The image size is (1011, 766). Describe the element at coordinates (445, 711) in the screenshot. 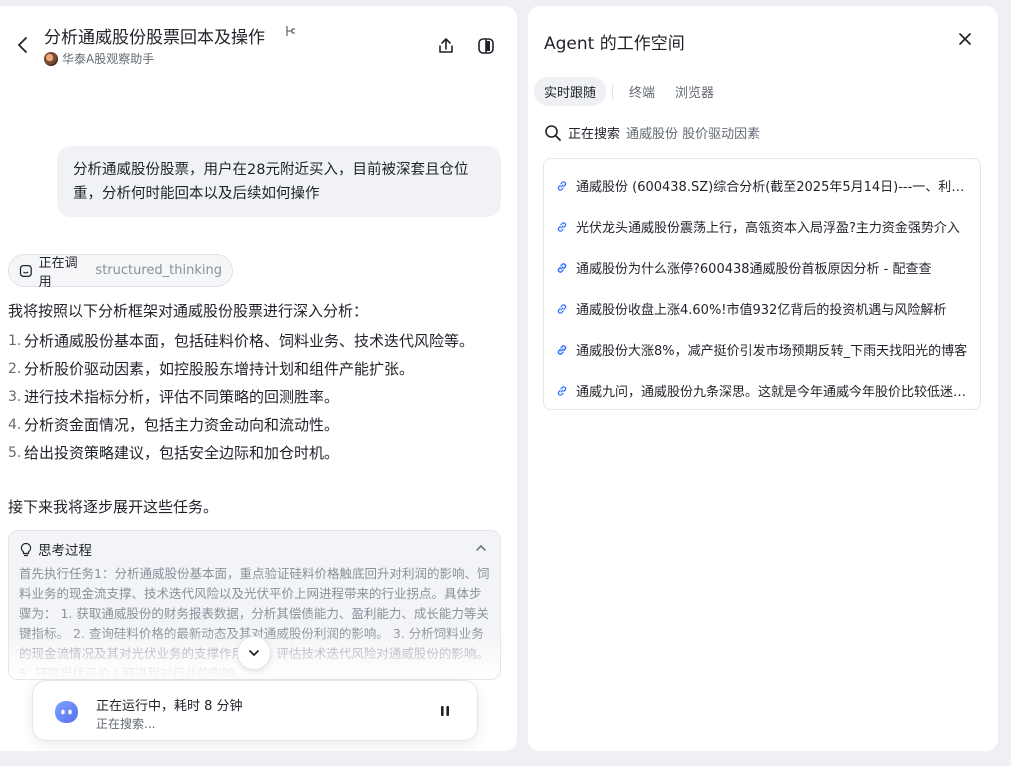

I see `pause-icon` at that location.